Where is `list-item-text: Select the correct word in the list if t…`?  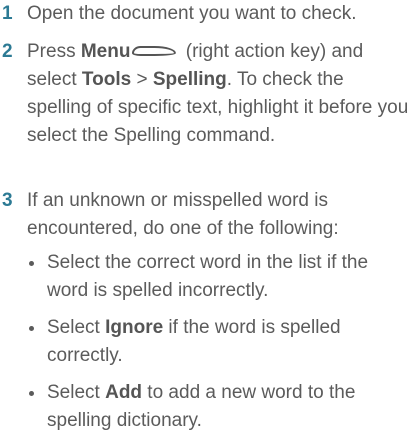
list-item-text: Select the correct word in the list if t… is located at coordinates (208, 276).